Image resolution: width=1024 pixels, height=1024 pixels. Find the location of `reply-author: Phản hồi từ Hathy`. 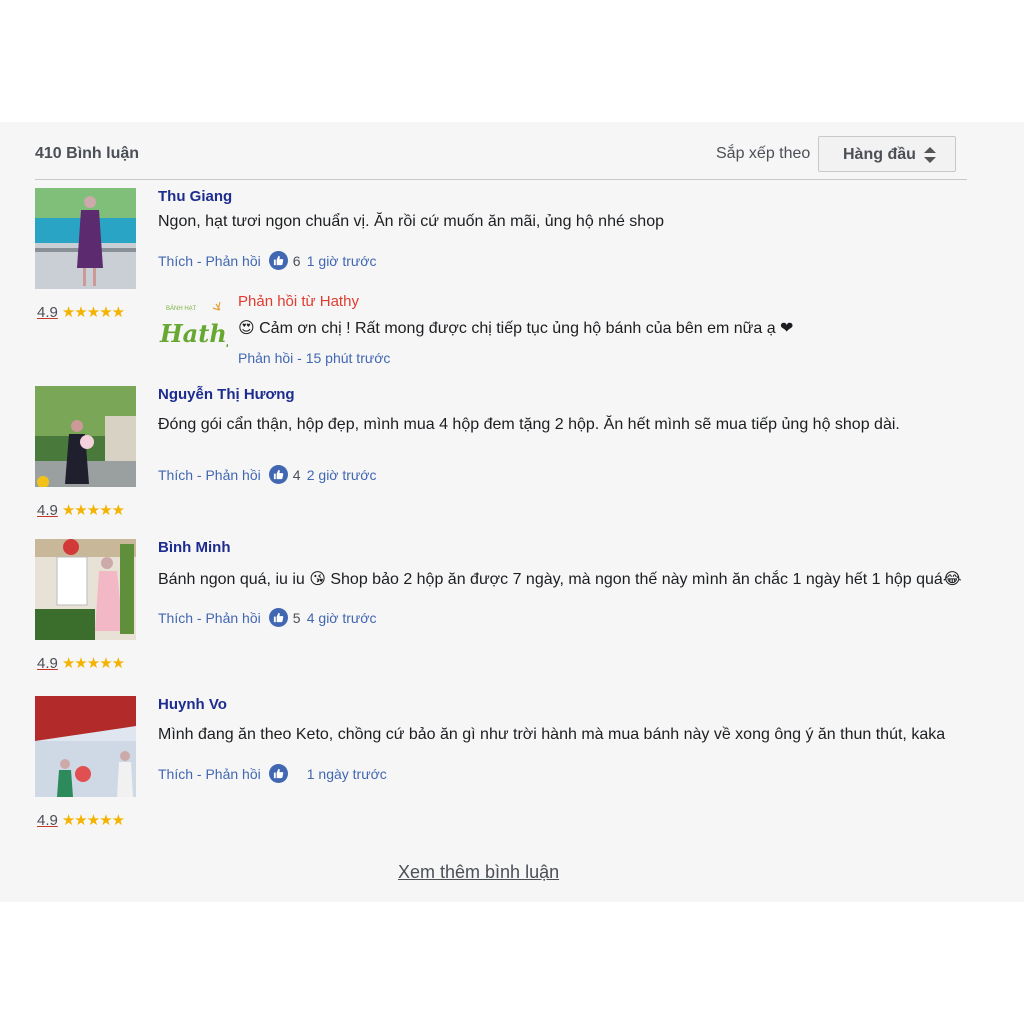

reply-author: Phản hồi từ Hathy is located at coordinates (298, 301).